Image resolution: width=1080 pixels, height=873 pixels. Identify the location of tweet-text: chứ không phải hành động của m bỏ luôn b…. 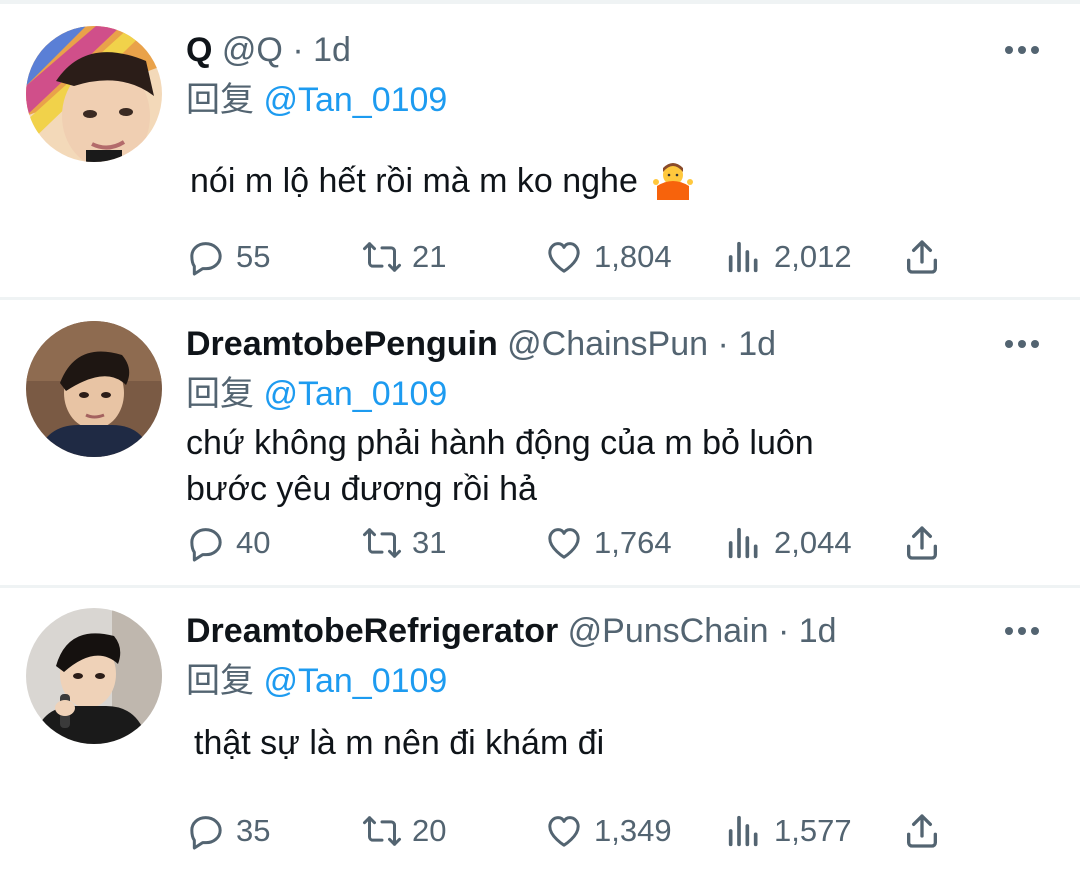
(500, 466).